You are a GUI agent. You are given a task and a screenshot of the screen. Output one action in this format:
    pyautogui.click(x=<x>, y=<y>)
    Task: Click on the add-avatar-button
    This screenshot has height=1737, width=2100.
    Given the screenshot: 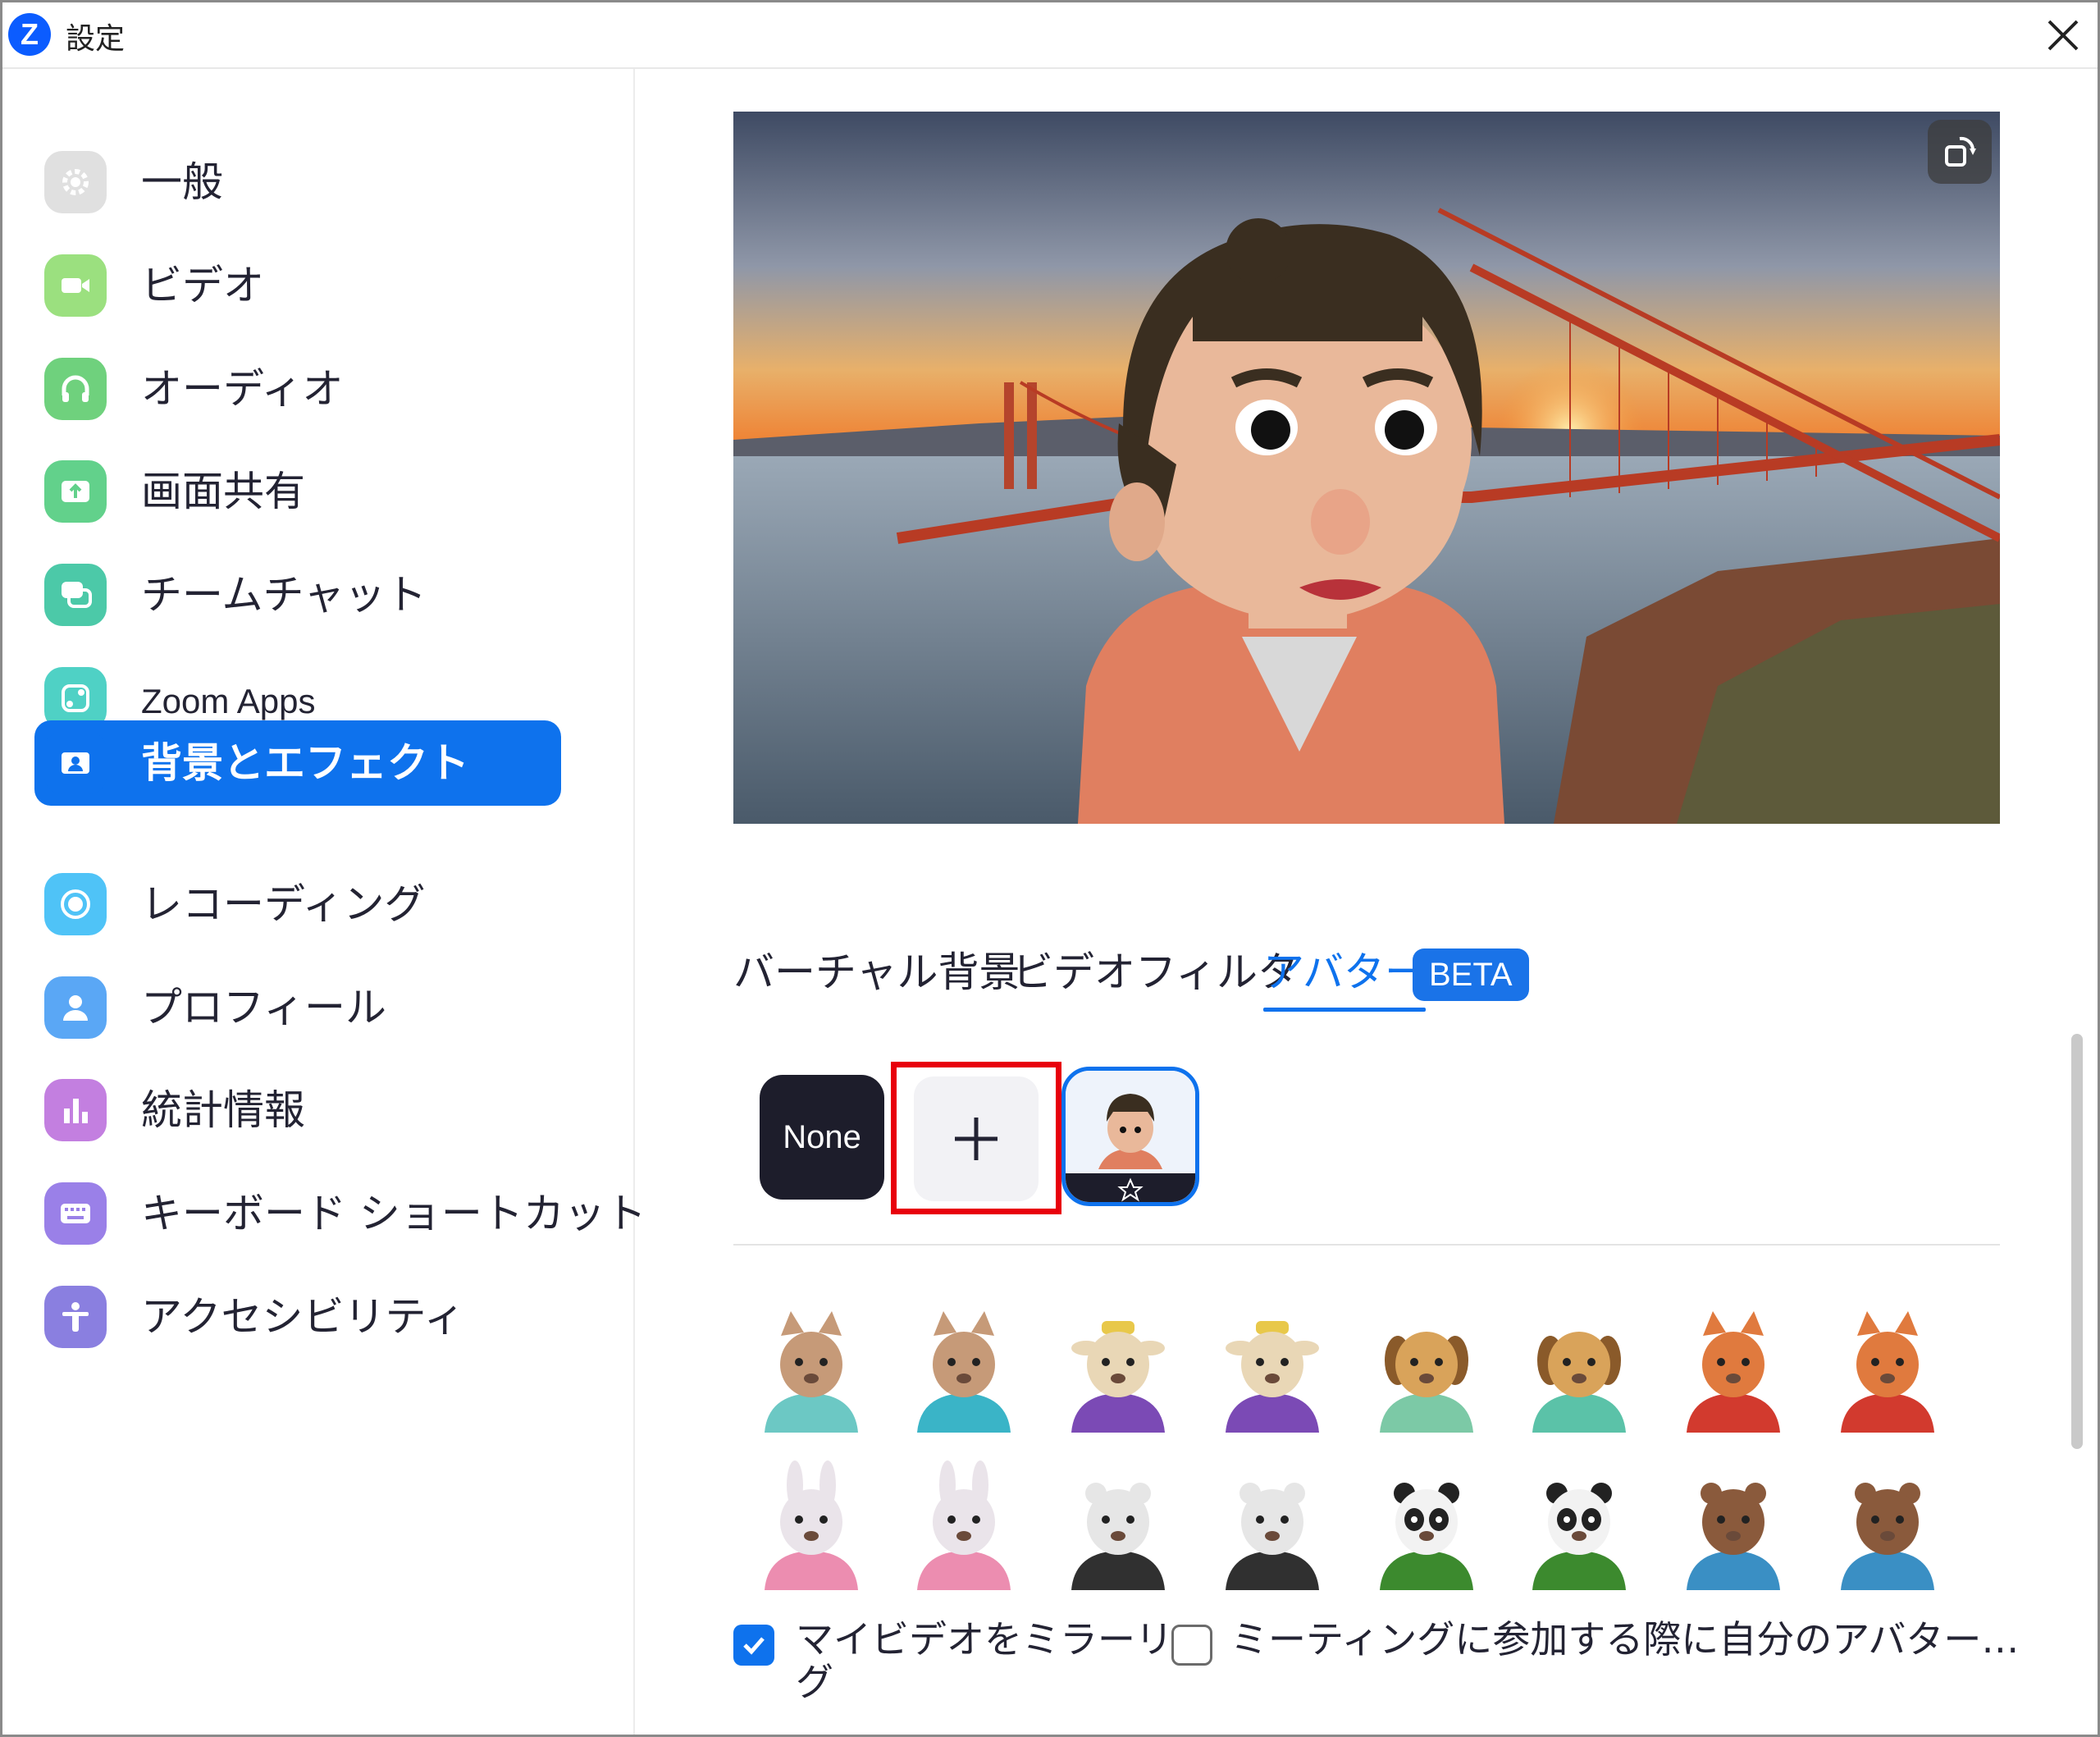 What is the action you would take?
    pyautogui.click(x=977, y=1138)
    